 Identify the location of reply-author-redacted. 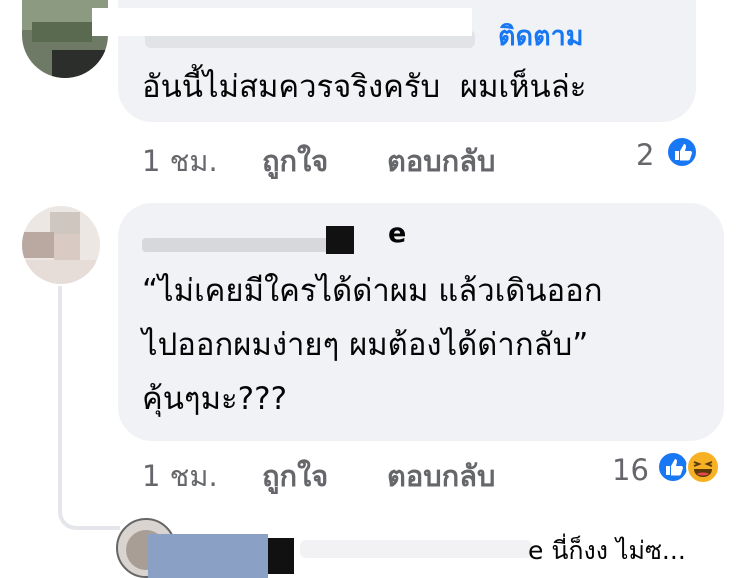
(208, 556).